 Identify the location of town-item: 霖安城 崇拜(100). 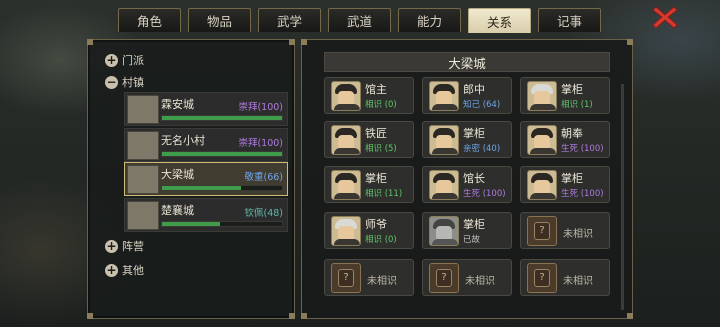
(206, 109).